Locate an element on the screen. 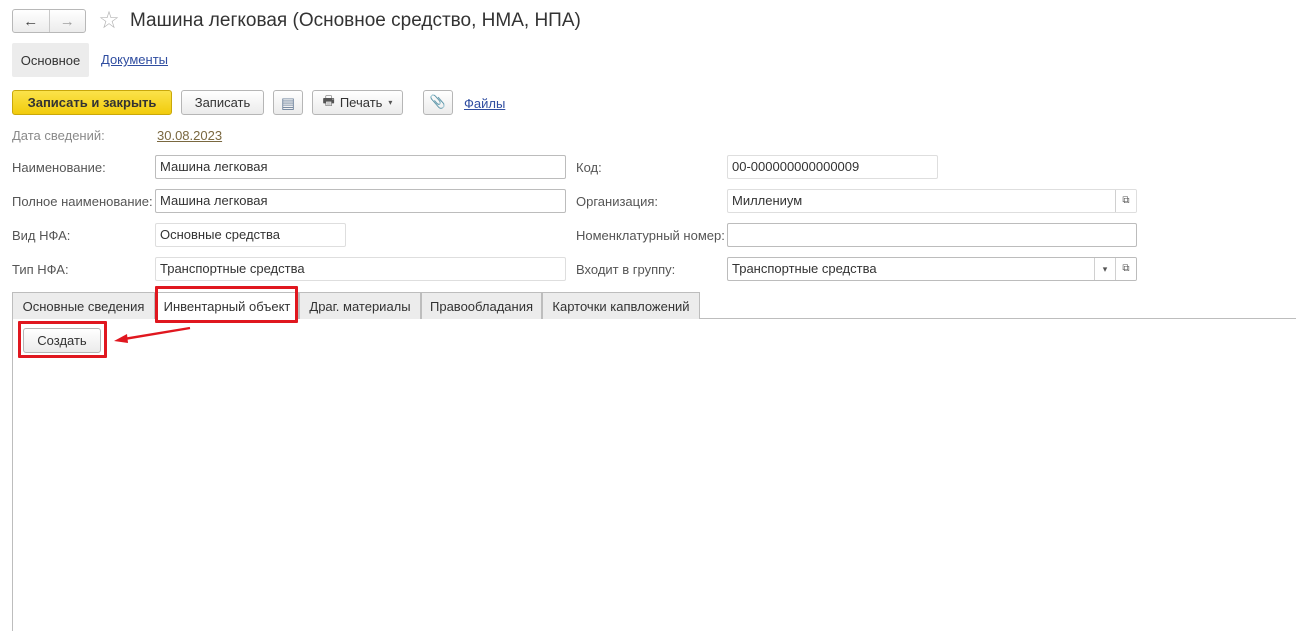 The image size is (1296, 631). forward-arrow-icon: → is located at coordinates (67, 21).